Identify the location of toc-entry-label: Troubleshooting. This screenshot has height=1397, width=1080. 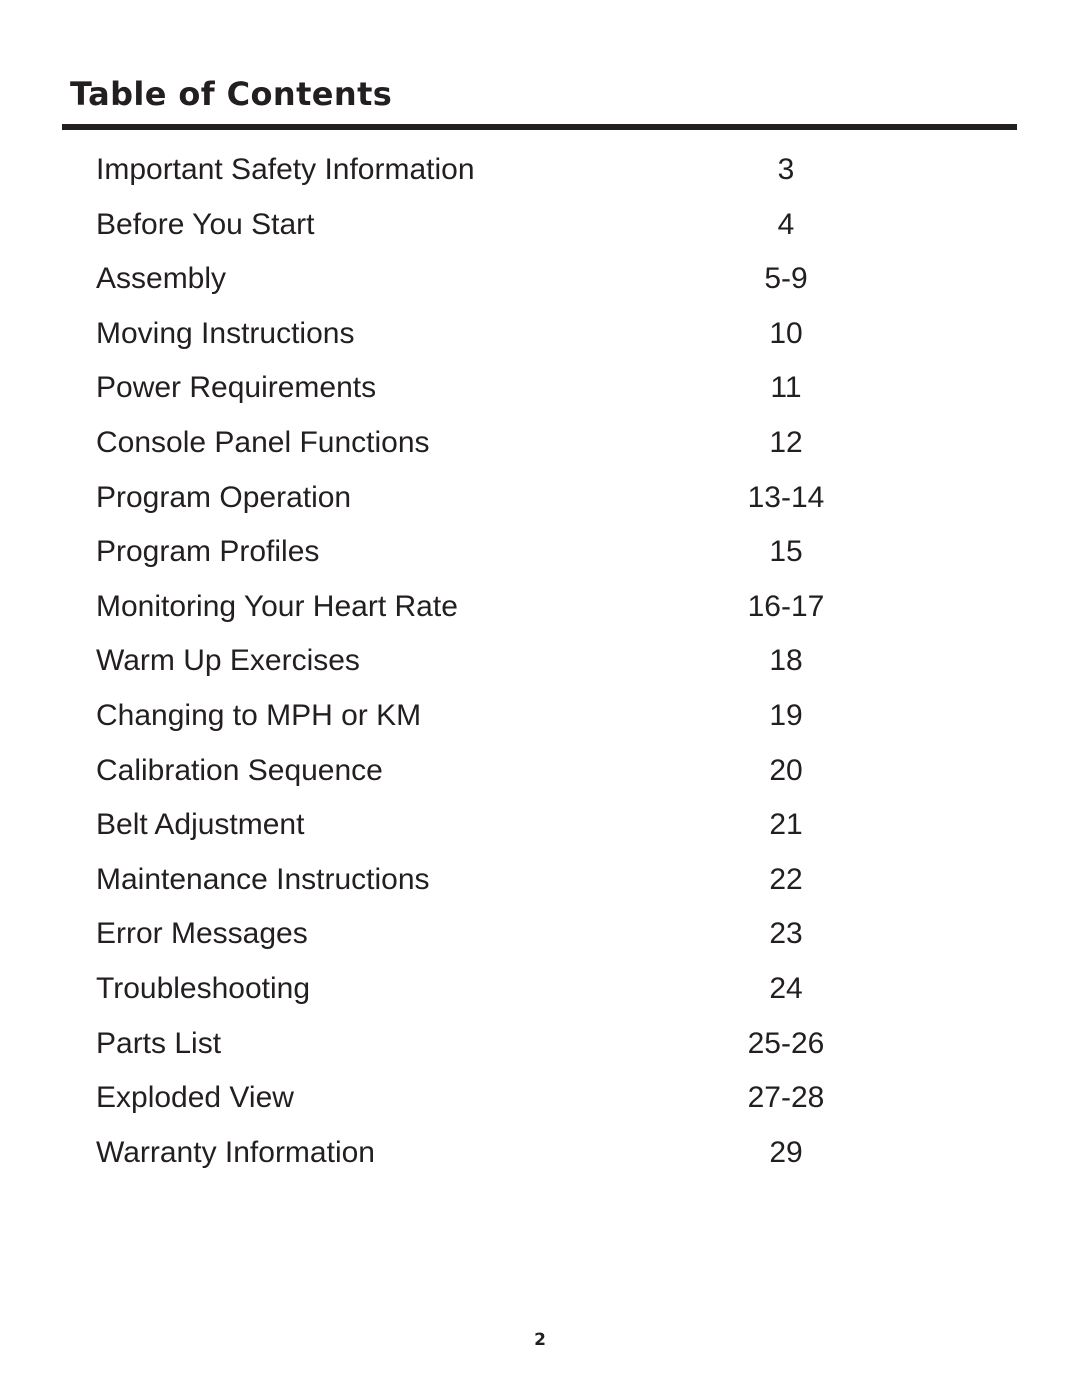
(203, 988).